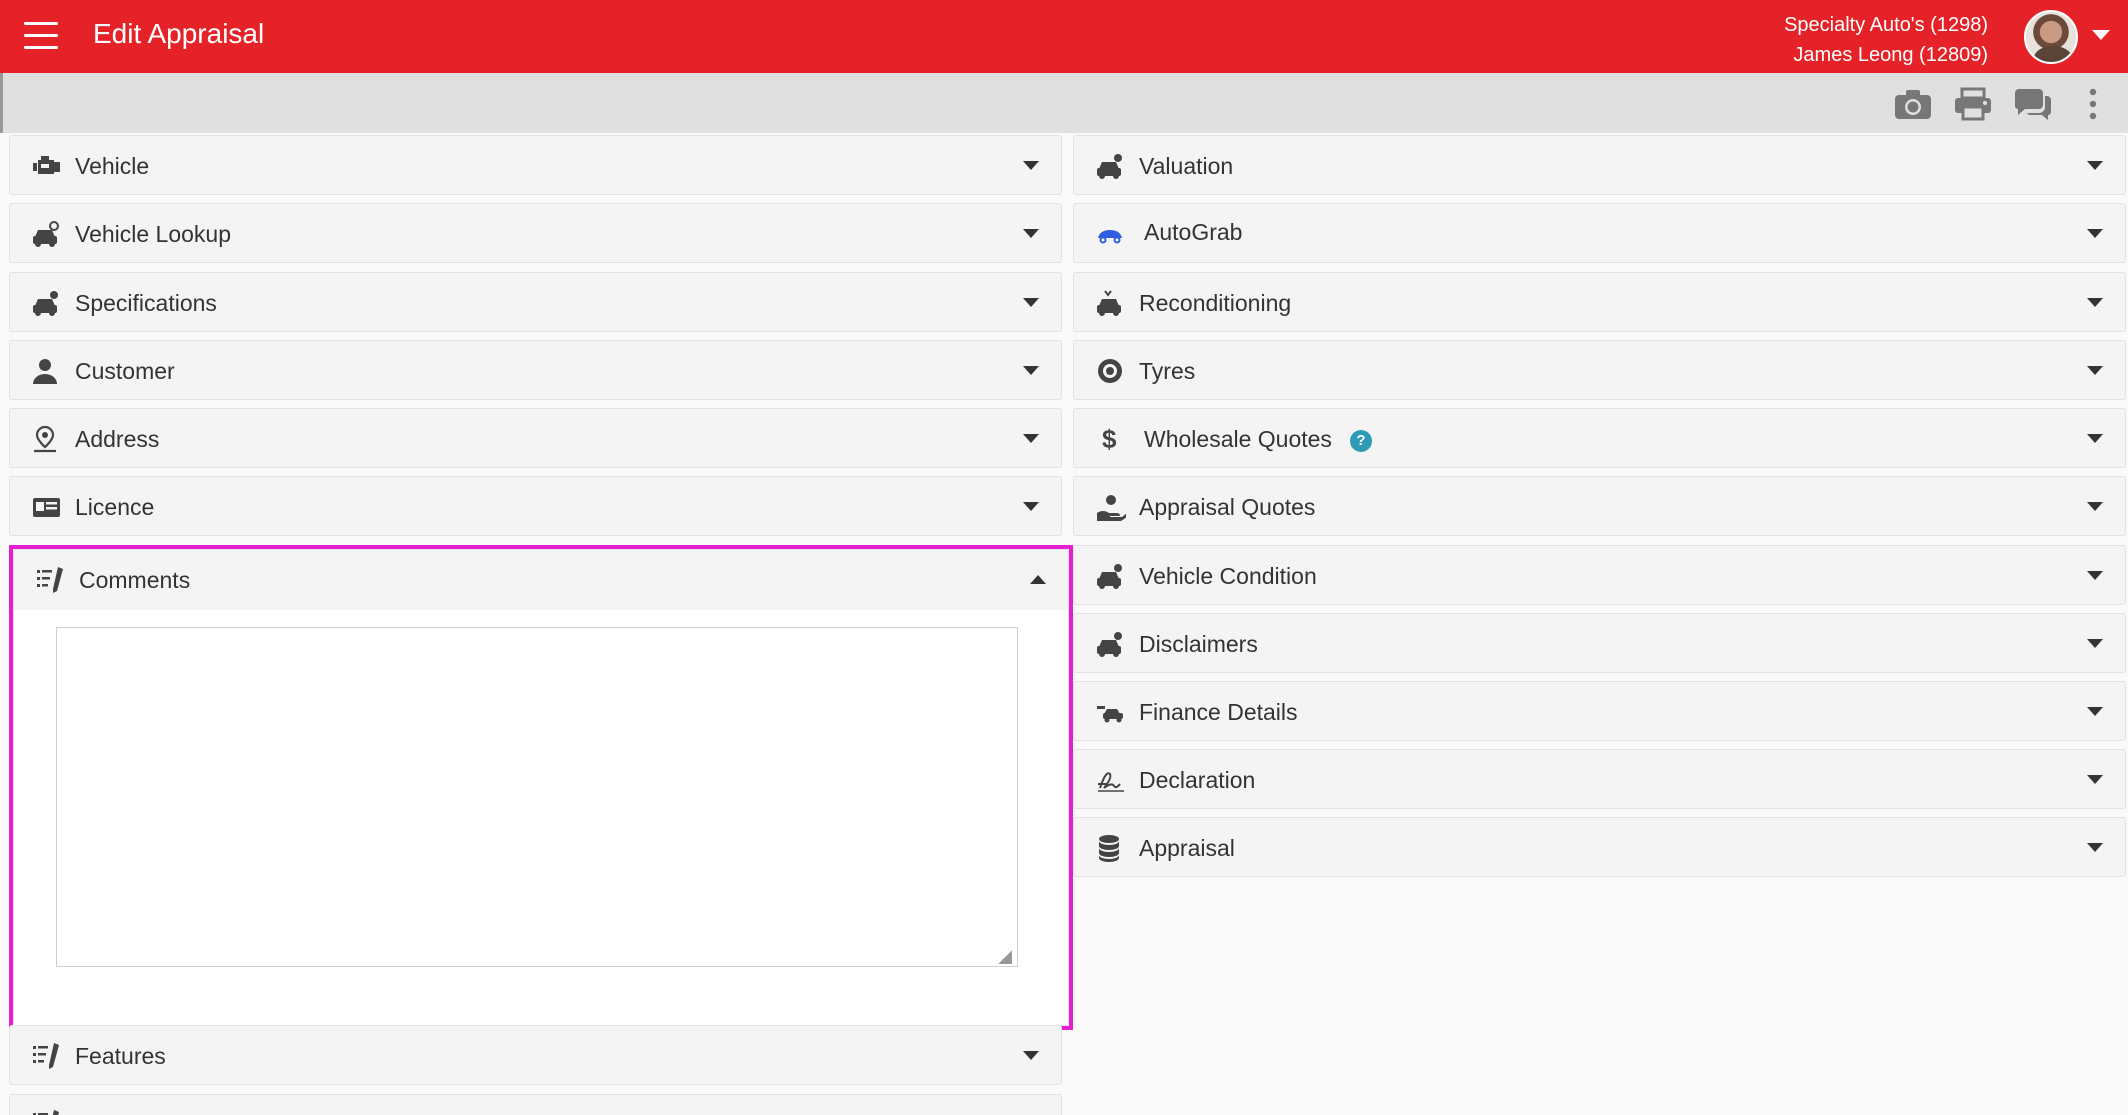 This screenshot has height=1115, width=2128. What do you see at coordinates (1111, 780) in the screenshot?
I see `signature-icon` at bounding box center [1111, 780].